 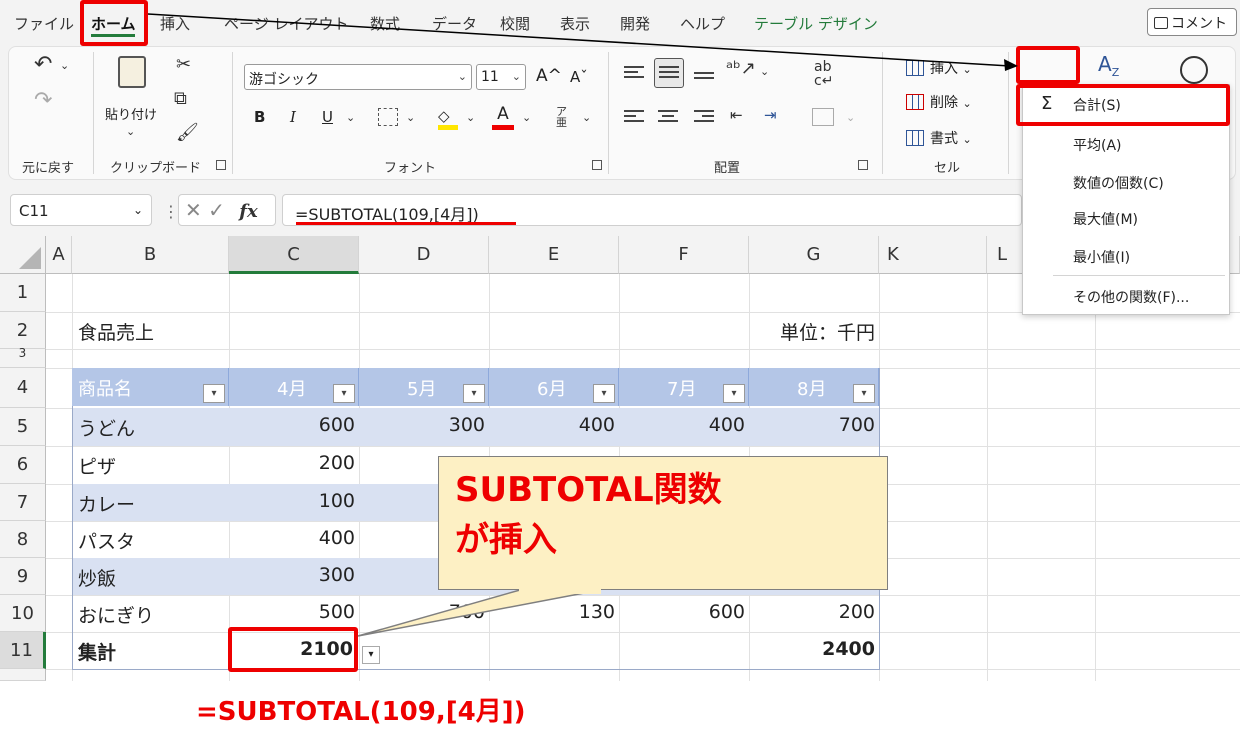 I want to click on italic-button: I, so click(x=293, y=117).